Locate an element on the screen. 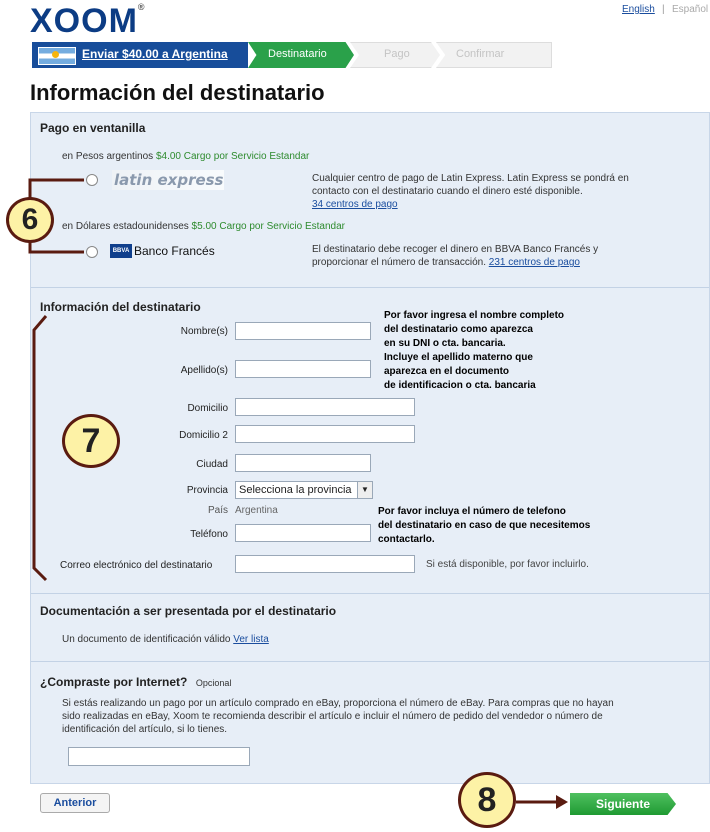  callout-7: 7 is located at coordinates (91, 441).